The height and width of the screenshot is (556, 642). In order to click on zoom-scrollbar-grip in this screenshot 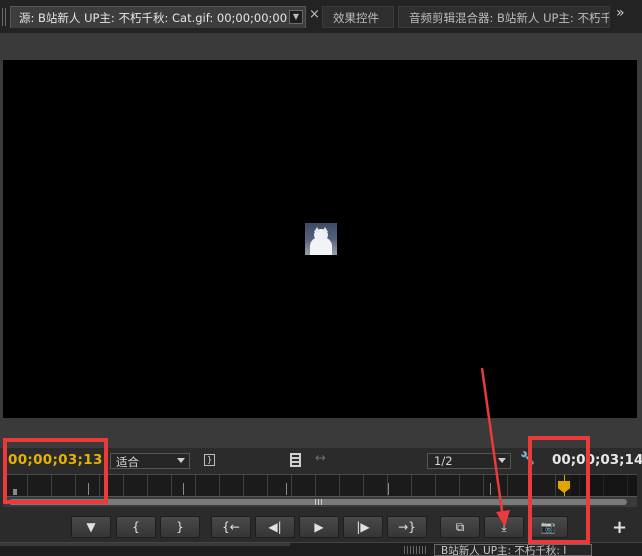, I will do `click(319, 502)`.